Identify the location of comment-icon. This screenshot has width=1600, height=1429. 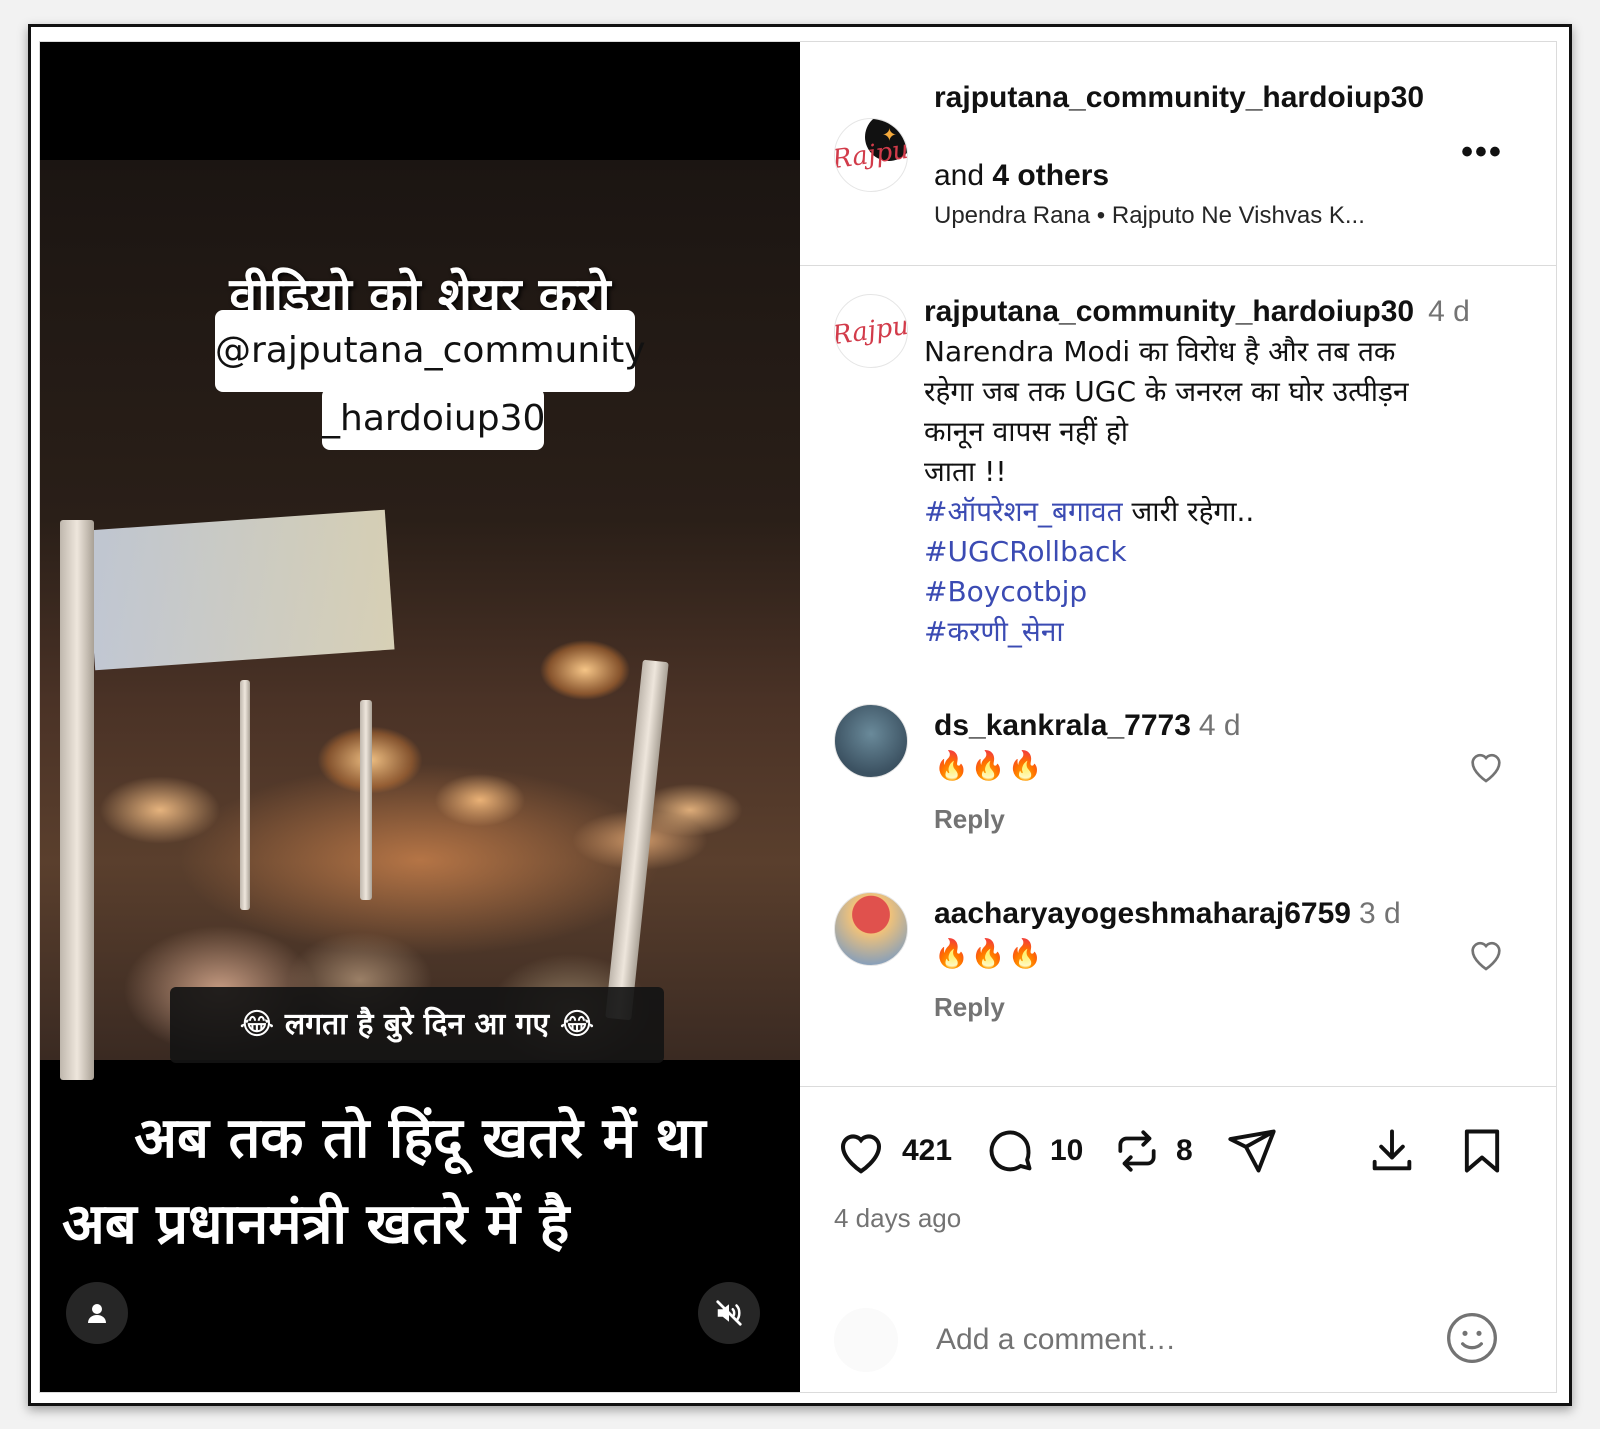
(1010, 1151).